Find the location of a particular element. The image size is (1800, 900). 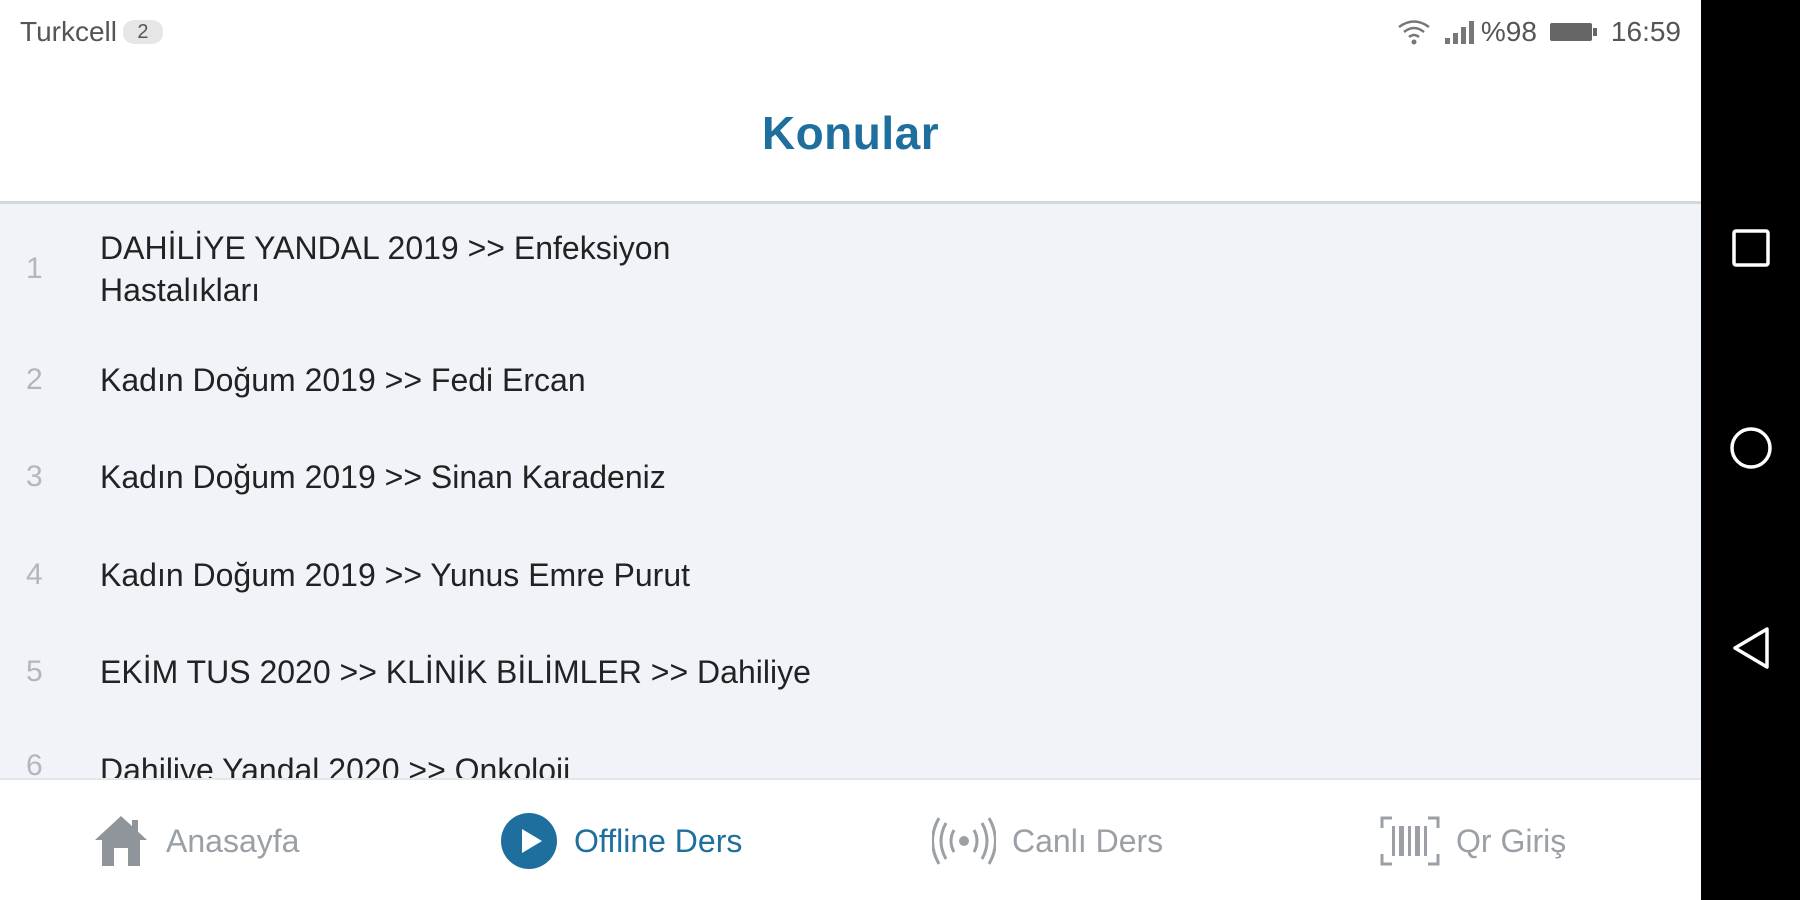

clock: 16:59 is located at coordinates (1645, 31).